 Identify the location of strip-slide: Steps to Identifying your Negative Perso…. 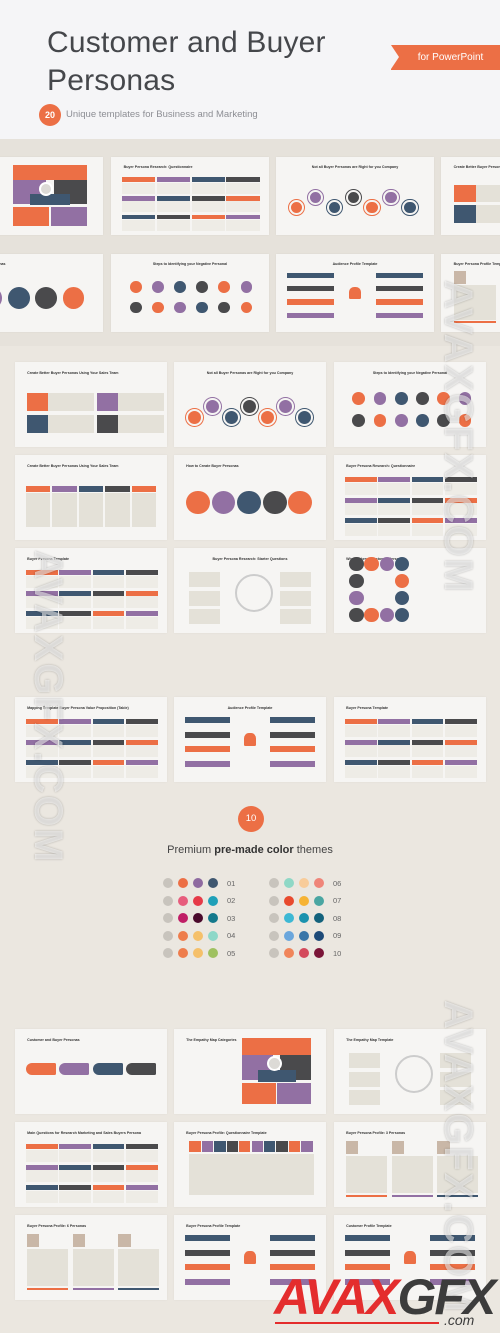
(190, 293).